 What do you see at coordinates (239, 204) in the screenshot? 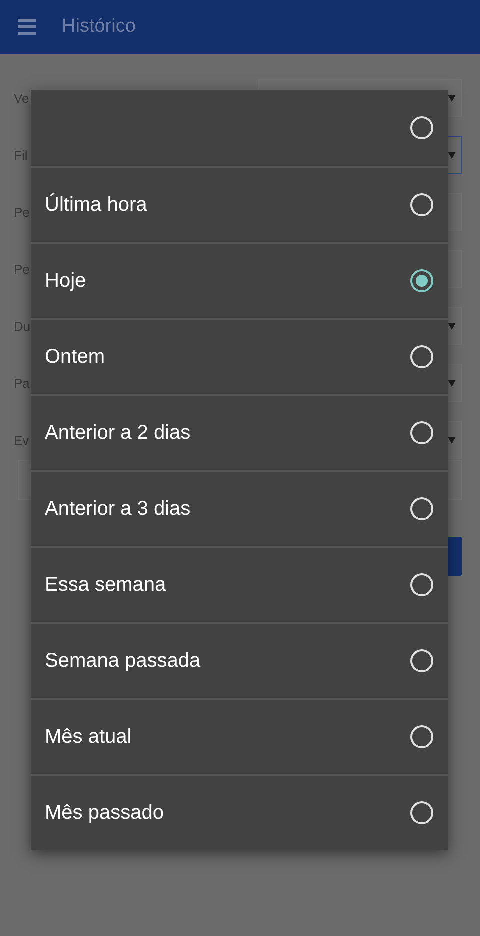
I see `option-item: Última hora` at bounding box center [239, 204].